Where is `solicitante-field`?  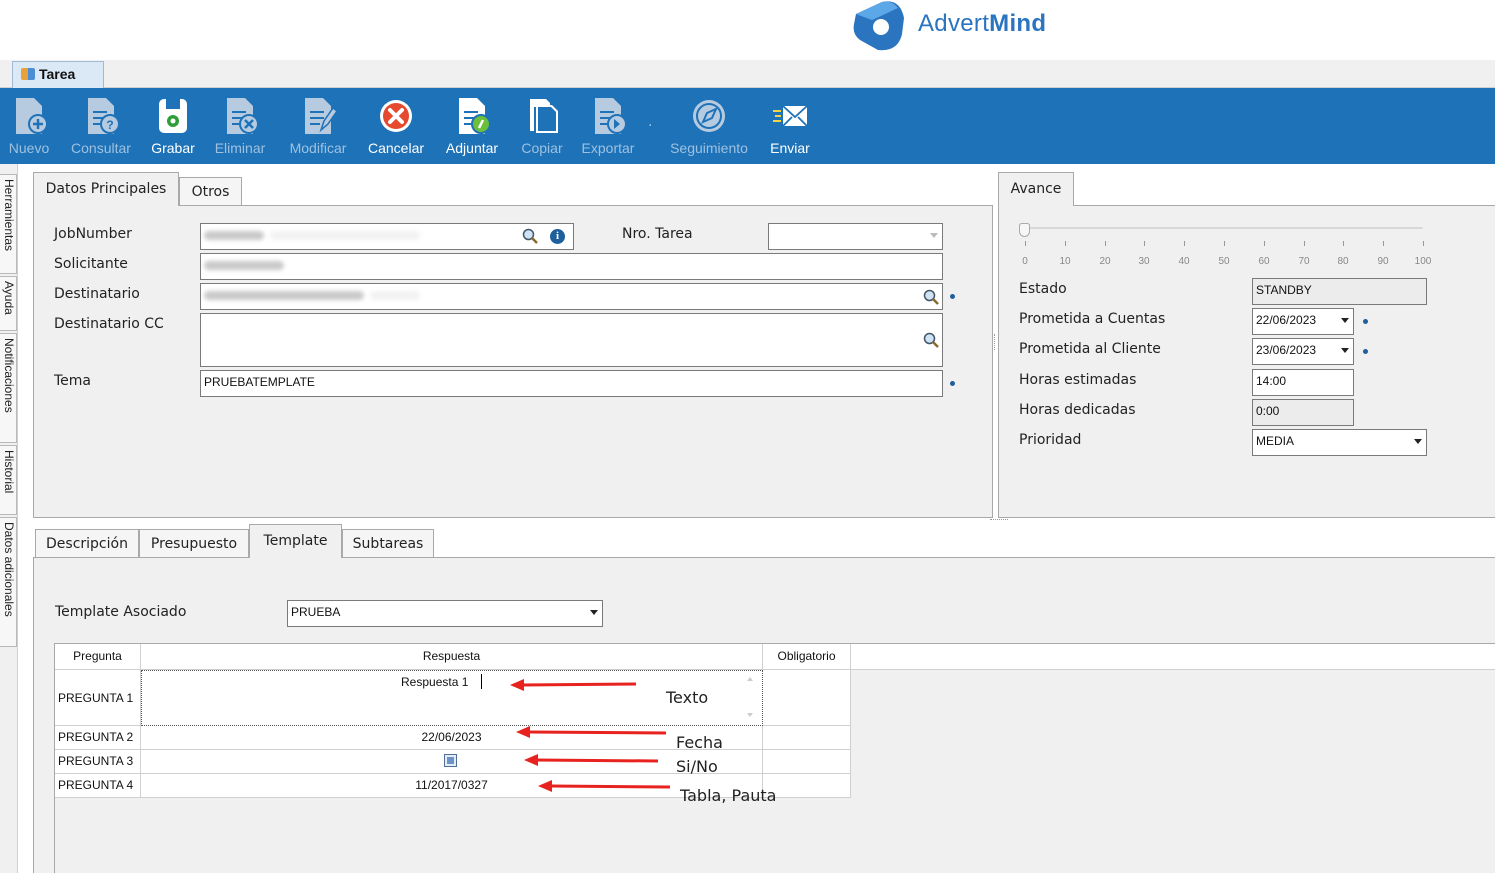
solicitante-field is located at coordinates (571, 266).